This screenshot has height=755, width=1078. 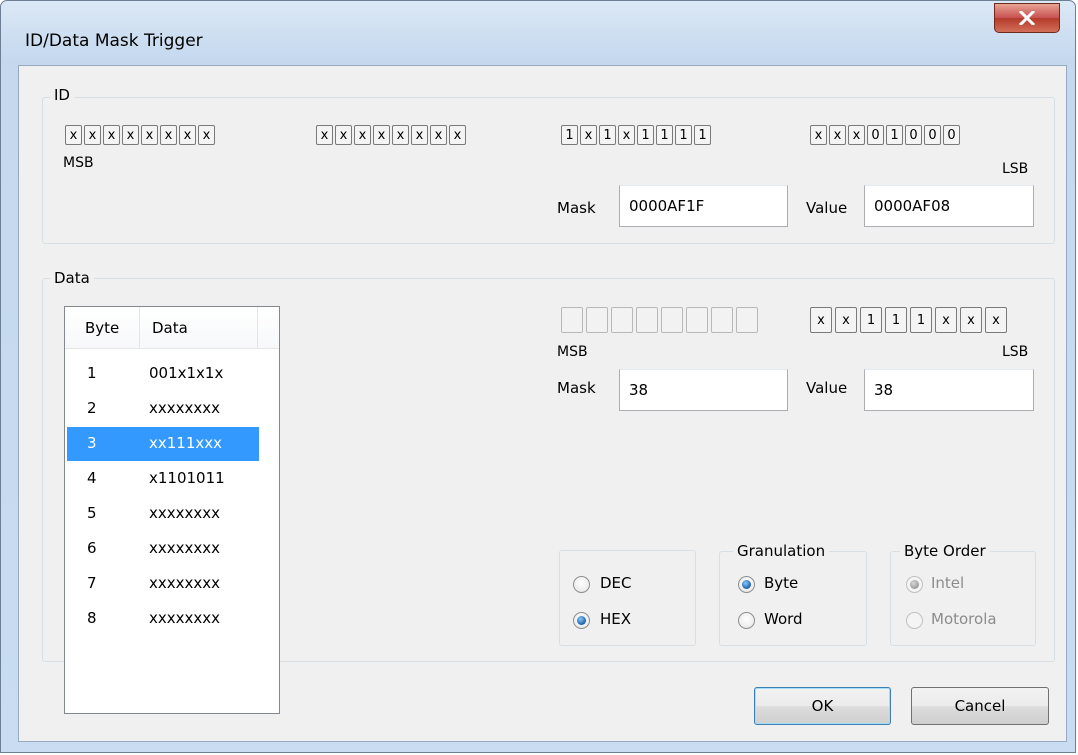 I want to click on byte-order-motorola-label: Motorola, so click(x=964, y=619).